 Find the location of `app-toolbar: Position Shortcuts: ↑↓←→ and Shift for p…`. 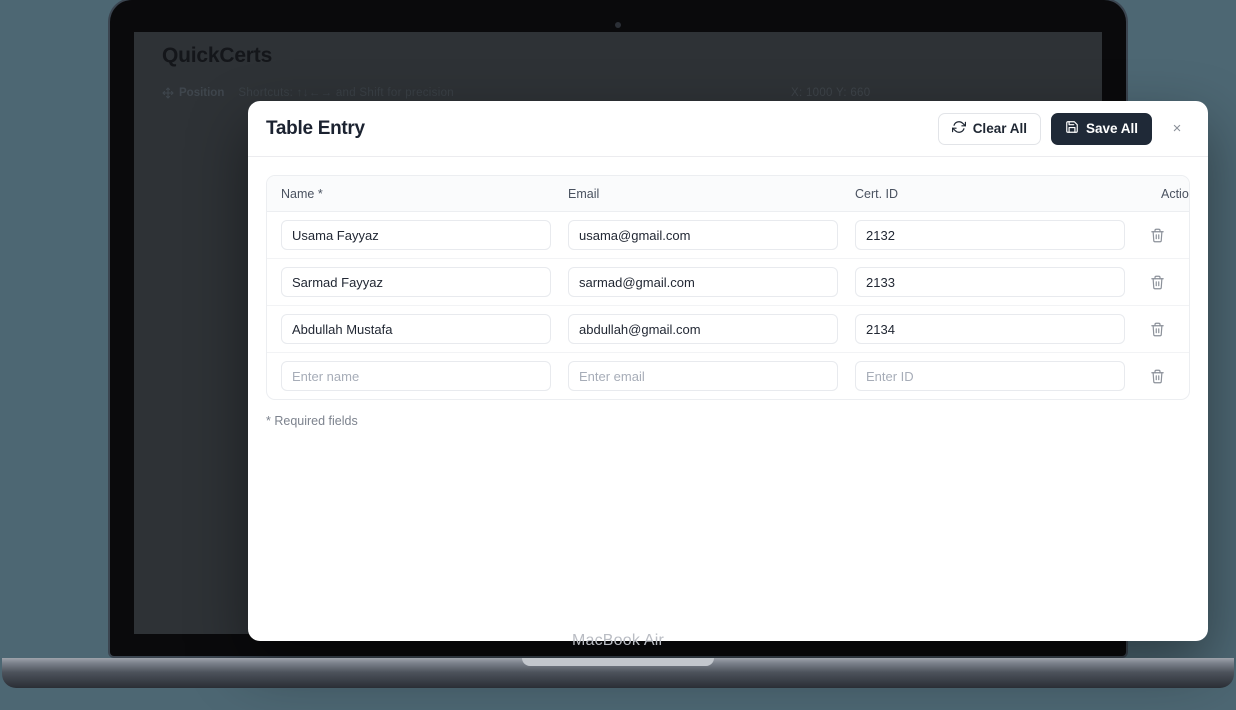

app-toolbar: Position Shortcuts: ↑↓←→ and Shift for p… is located at coordinates (308, 93).